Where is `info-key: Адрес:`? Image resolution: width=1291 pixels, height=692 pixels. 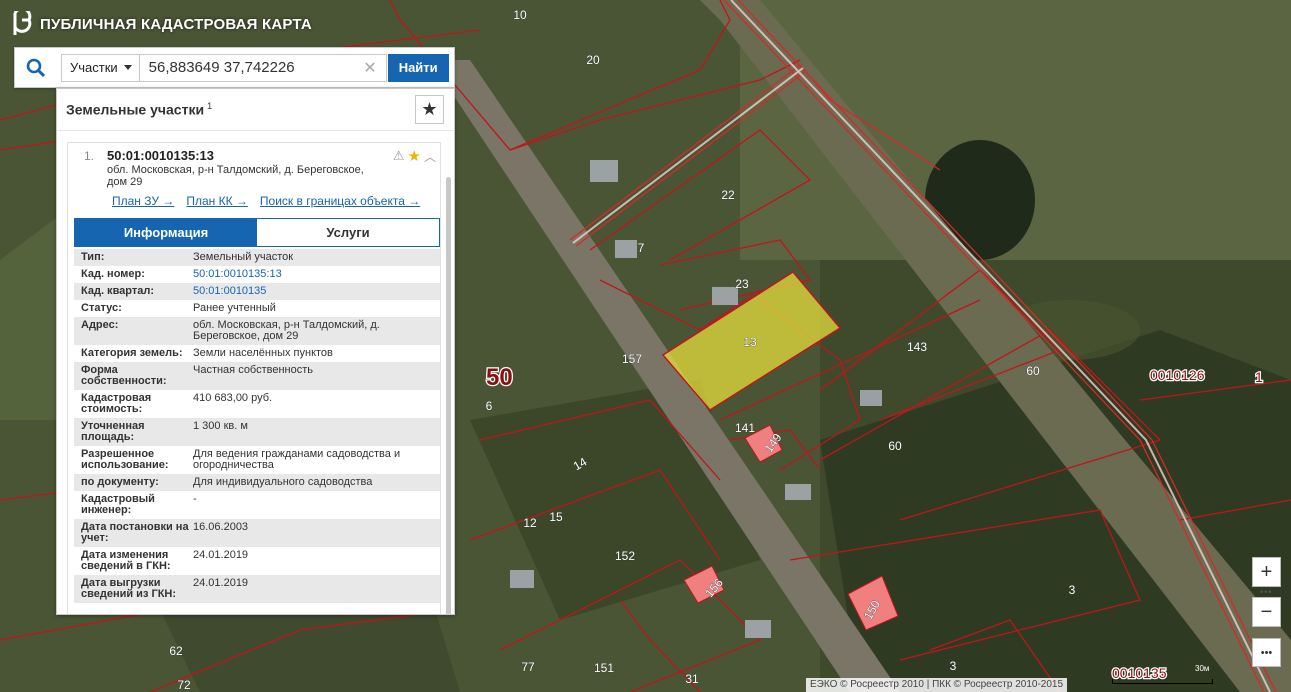 info-key: Адрес: is located at coordinates (100, 325).